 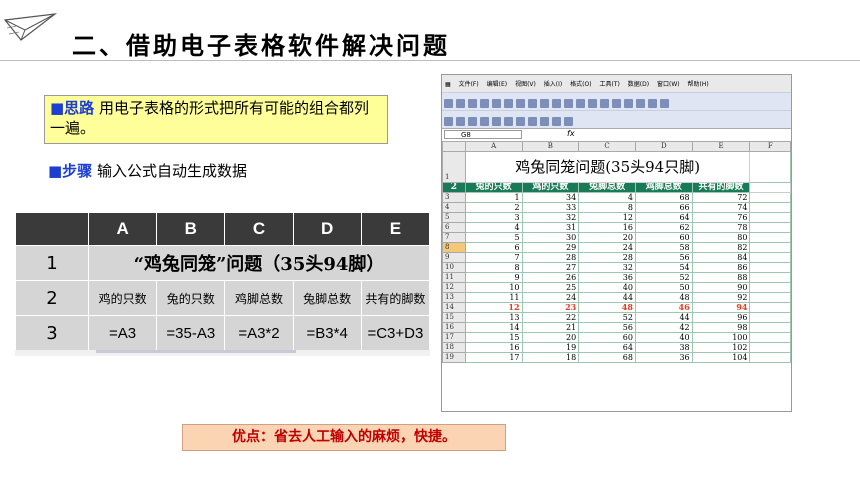 What do you see at coordinates (640, 103) in the screenshot?
I see `sort-asc-icon` at bounding box center [640, 103].